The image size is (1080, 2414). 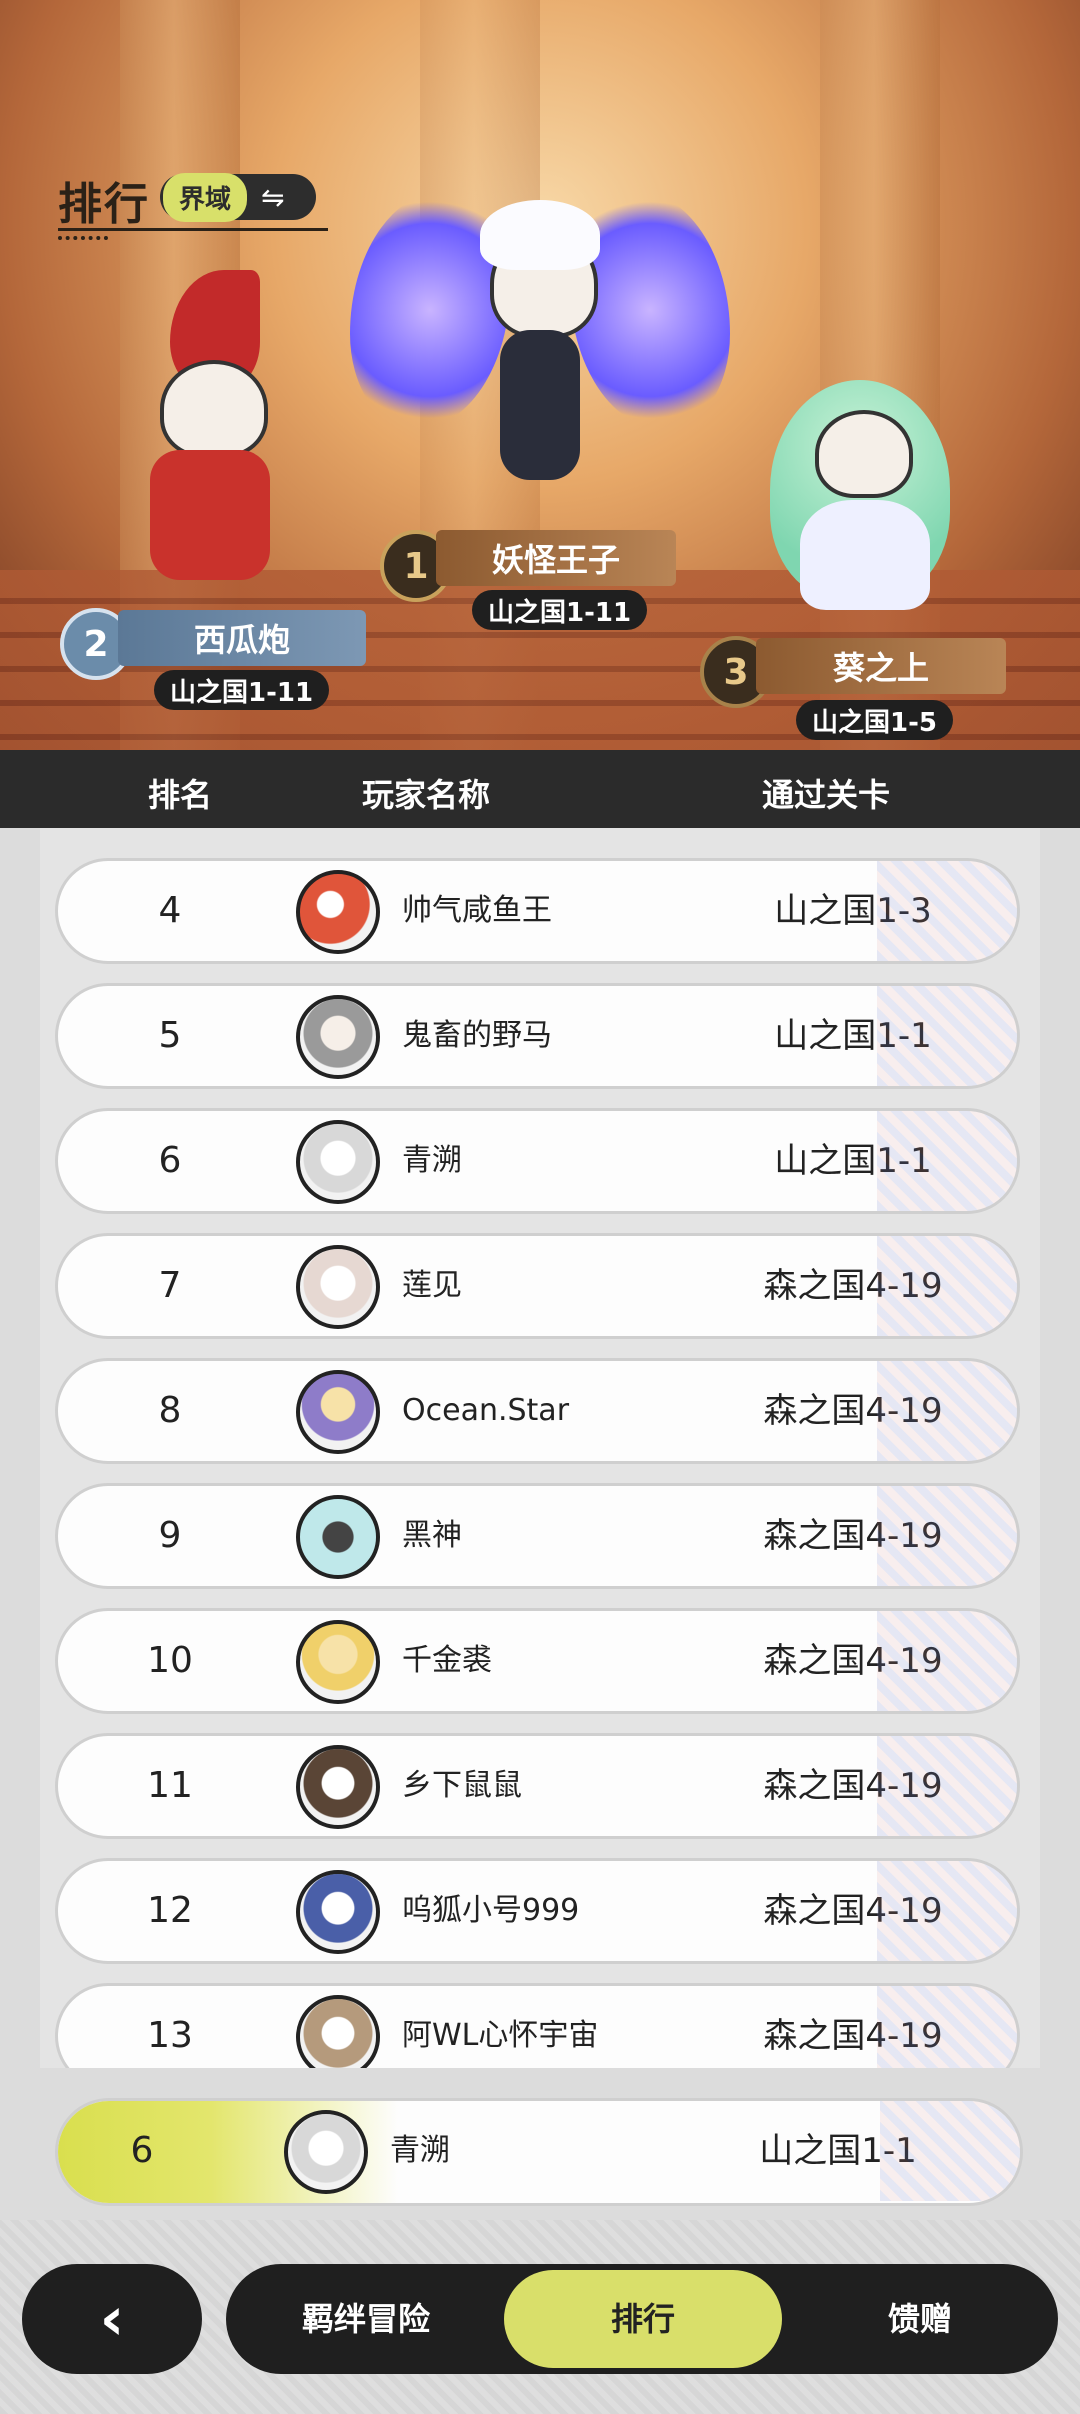 I want to click on row-rank: 4, so click(x=170, y=910).